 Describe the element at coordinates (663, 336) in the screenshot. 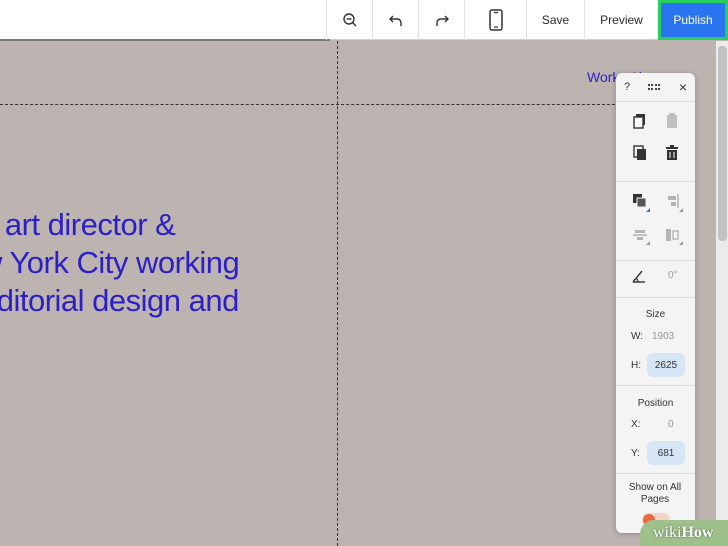

I see `width-value: 1903` at that location.